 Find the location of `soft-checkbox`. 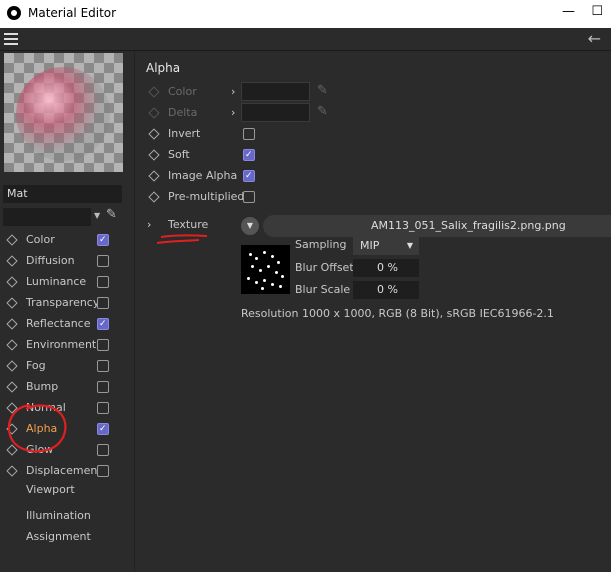

soft-checkbox is located at coordinates (249, 155).